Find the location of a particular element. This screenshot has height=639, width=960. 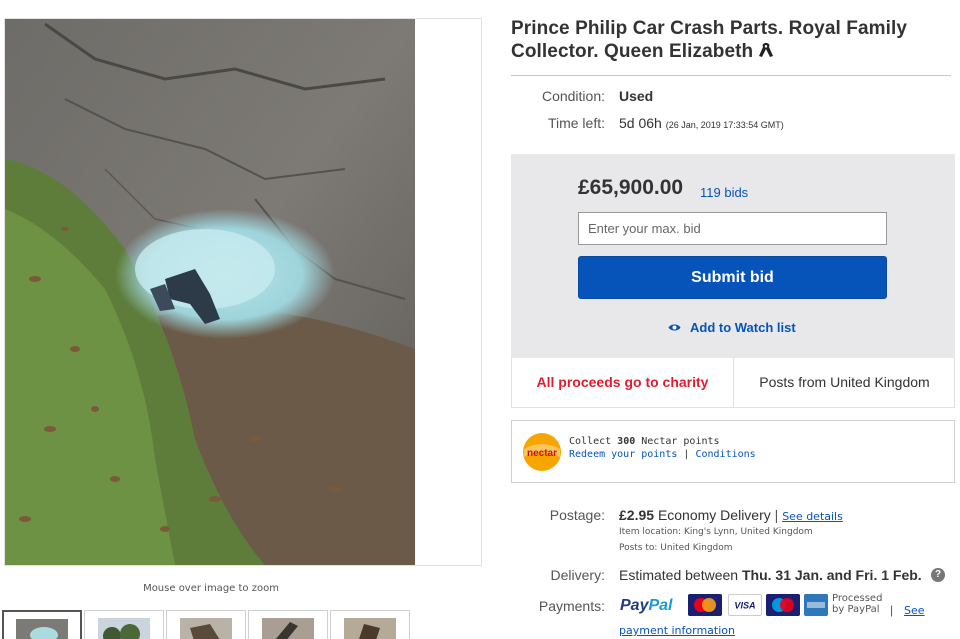

max-bid-input is located at coordinates (732, 228).